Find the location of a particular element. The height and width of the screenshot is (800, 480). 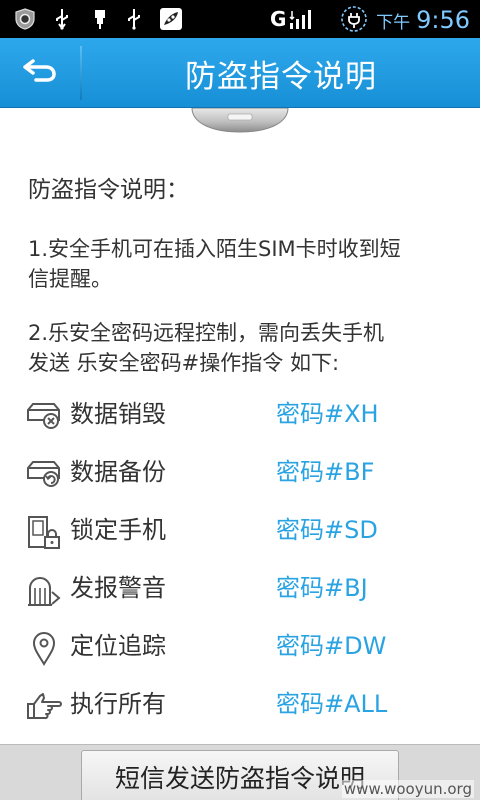

status-bar: G 下午 9:56 is located at coordinates (240, 19).